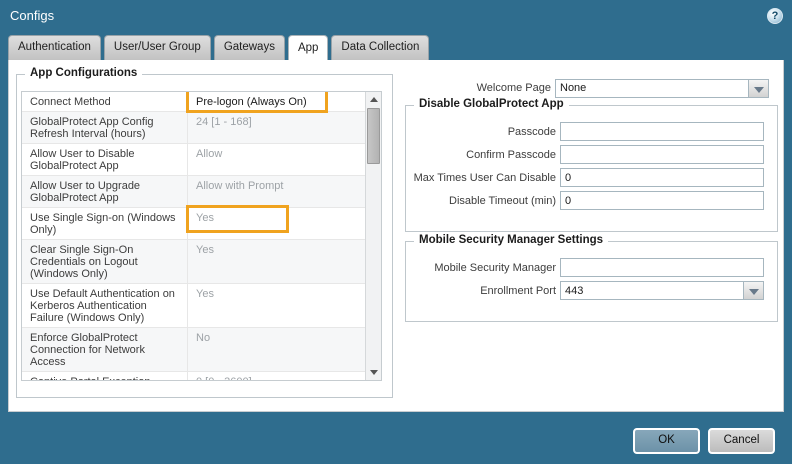 The image size is (792, 464). I want to click on field-label: Disable Timeout (min), so click(502, 200).